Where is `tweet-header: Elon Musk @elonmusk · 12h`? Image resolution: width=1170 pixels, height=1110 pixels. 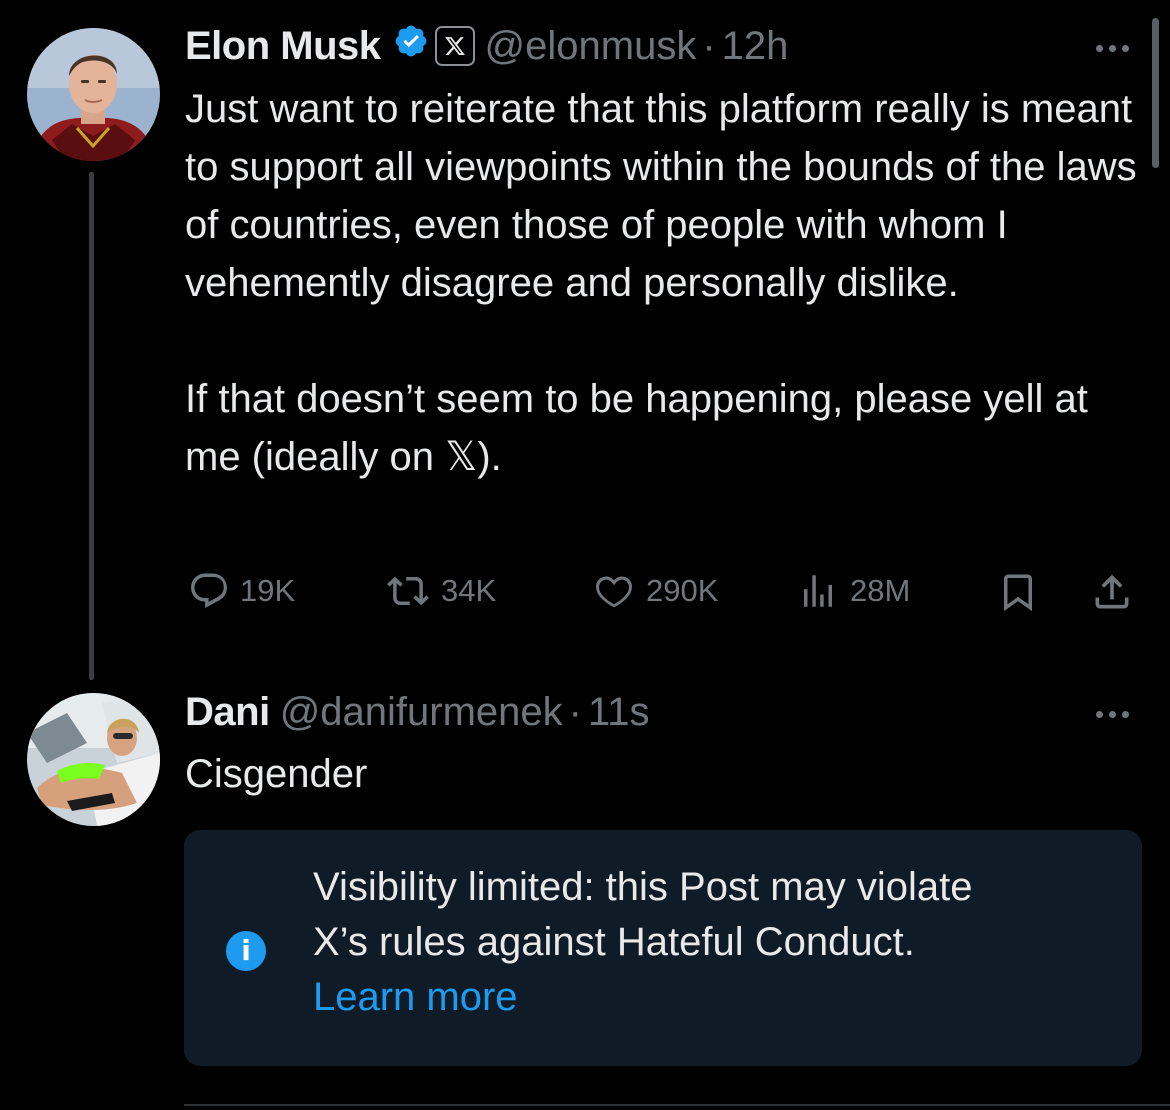
tweet-header: Elon Musk @elonmusk · 12h is located at coordinates (486, 46).